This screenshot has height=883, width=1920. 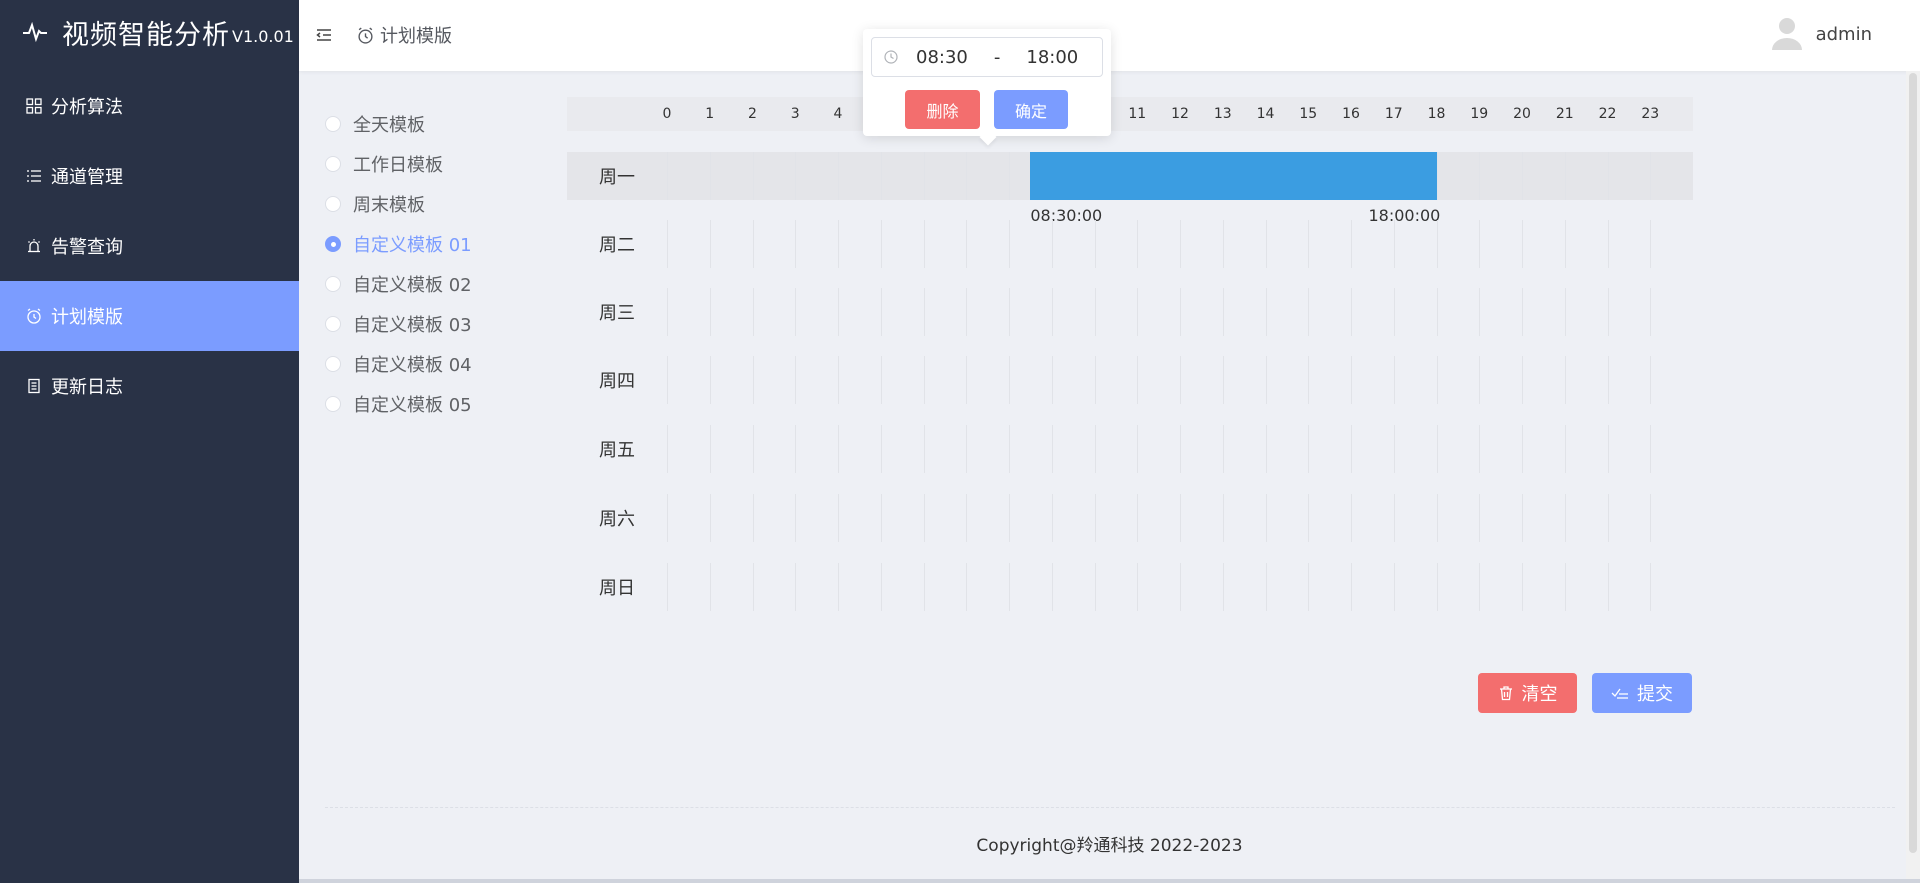 What do you see at coordinates (1233, 176) in the screenshot?
I see `time-segment` at bounding box center [1233, 176].